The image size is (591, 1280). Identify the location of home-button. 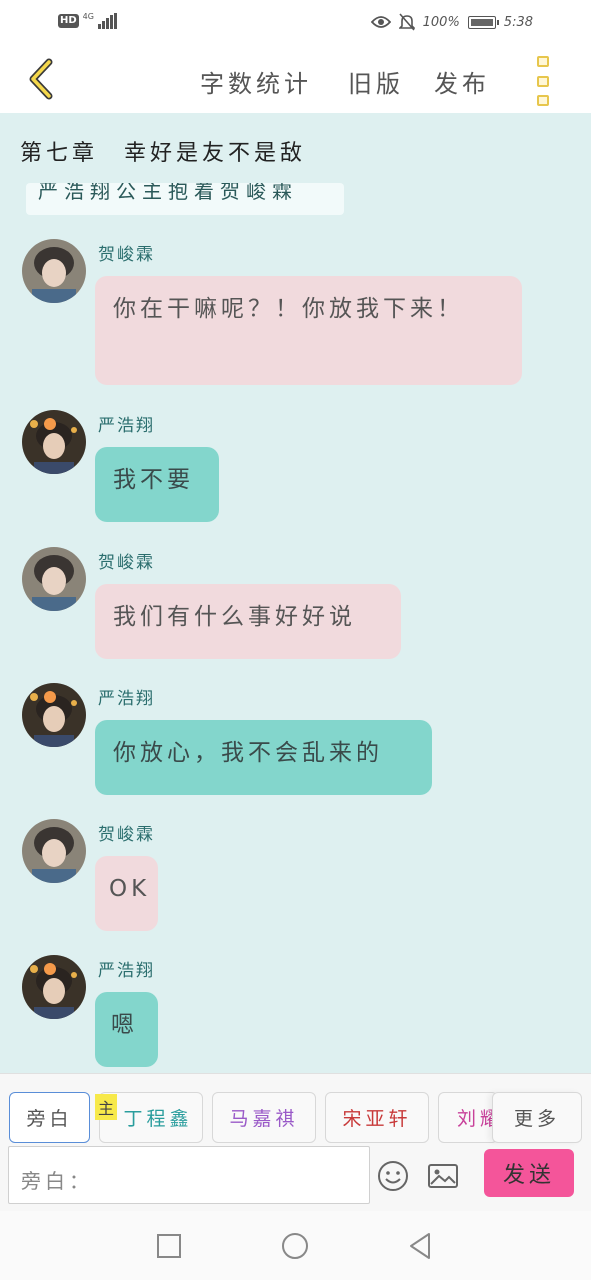
(295, 1246).